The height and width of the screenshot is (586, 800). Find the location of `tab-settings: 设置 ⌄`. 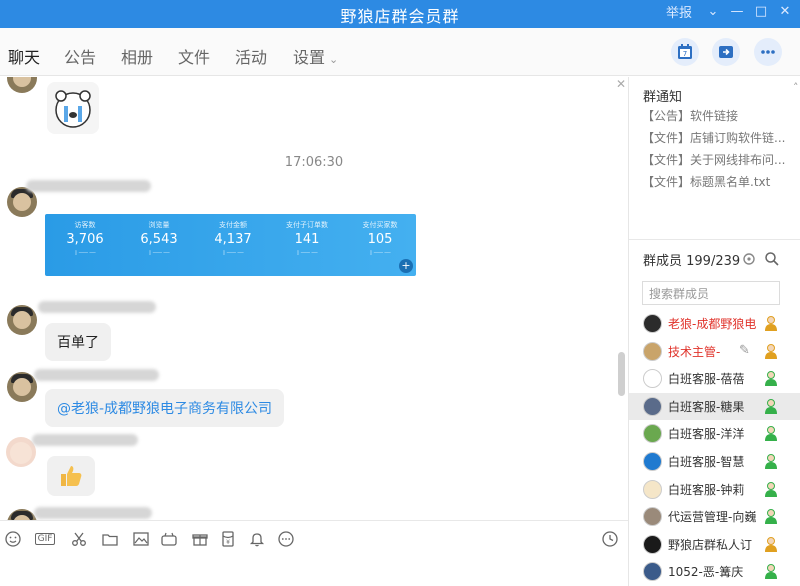

tab-settings: 设置 ⌄ is located at coordinates (315, 56).